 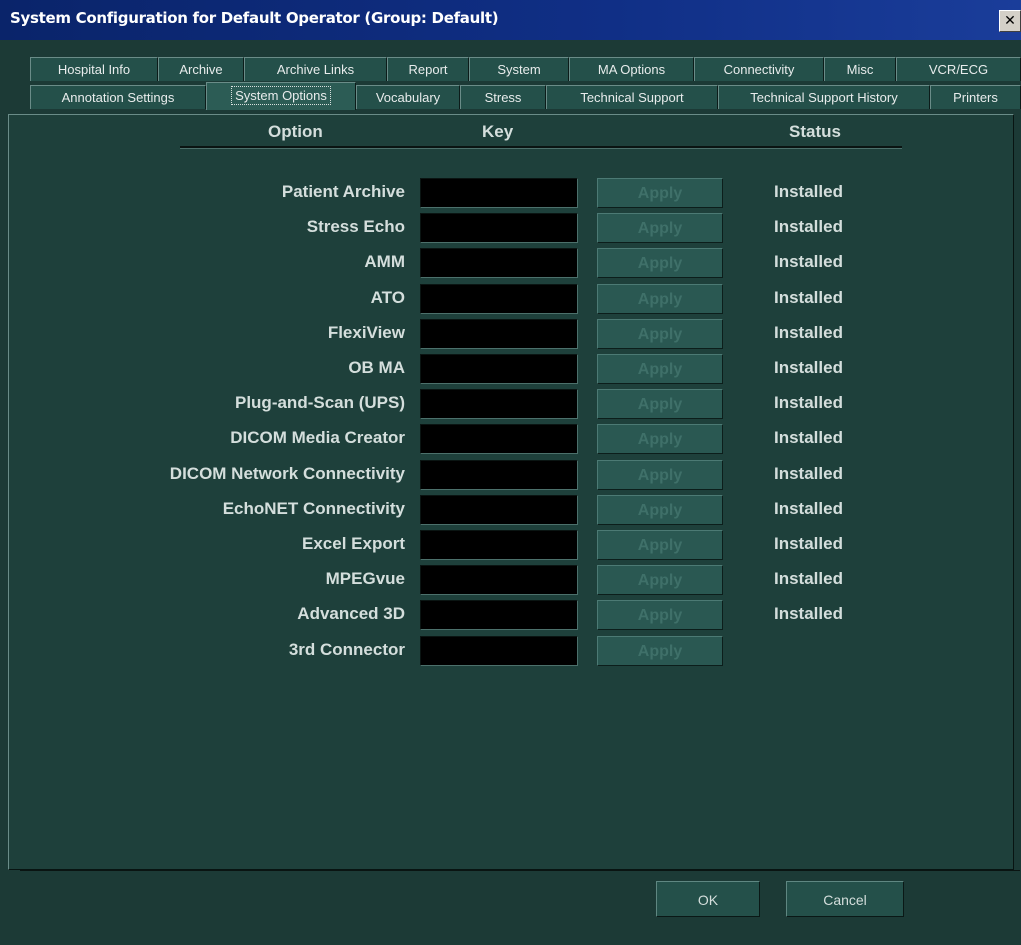 I want to click on tab-label: Technical Support, so click(x=632, y=97).